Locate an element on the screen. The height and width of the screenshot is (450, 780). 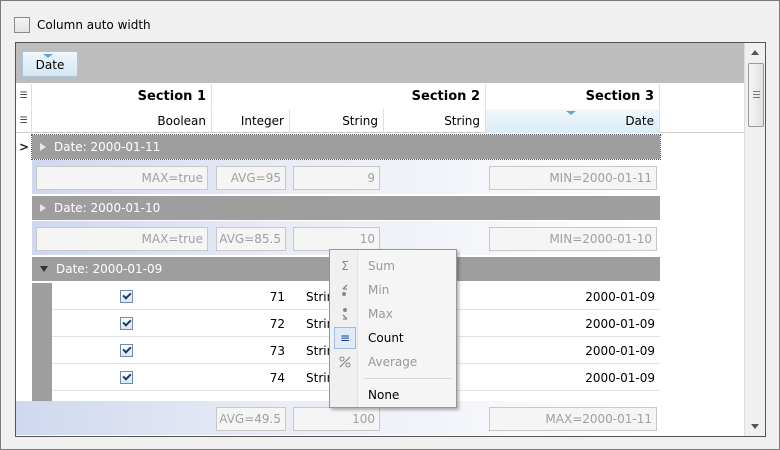
summary-string: 9 is located at coordinates (336, 178).